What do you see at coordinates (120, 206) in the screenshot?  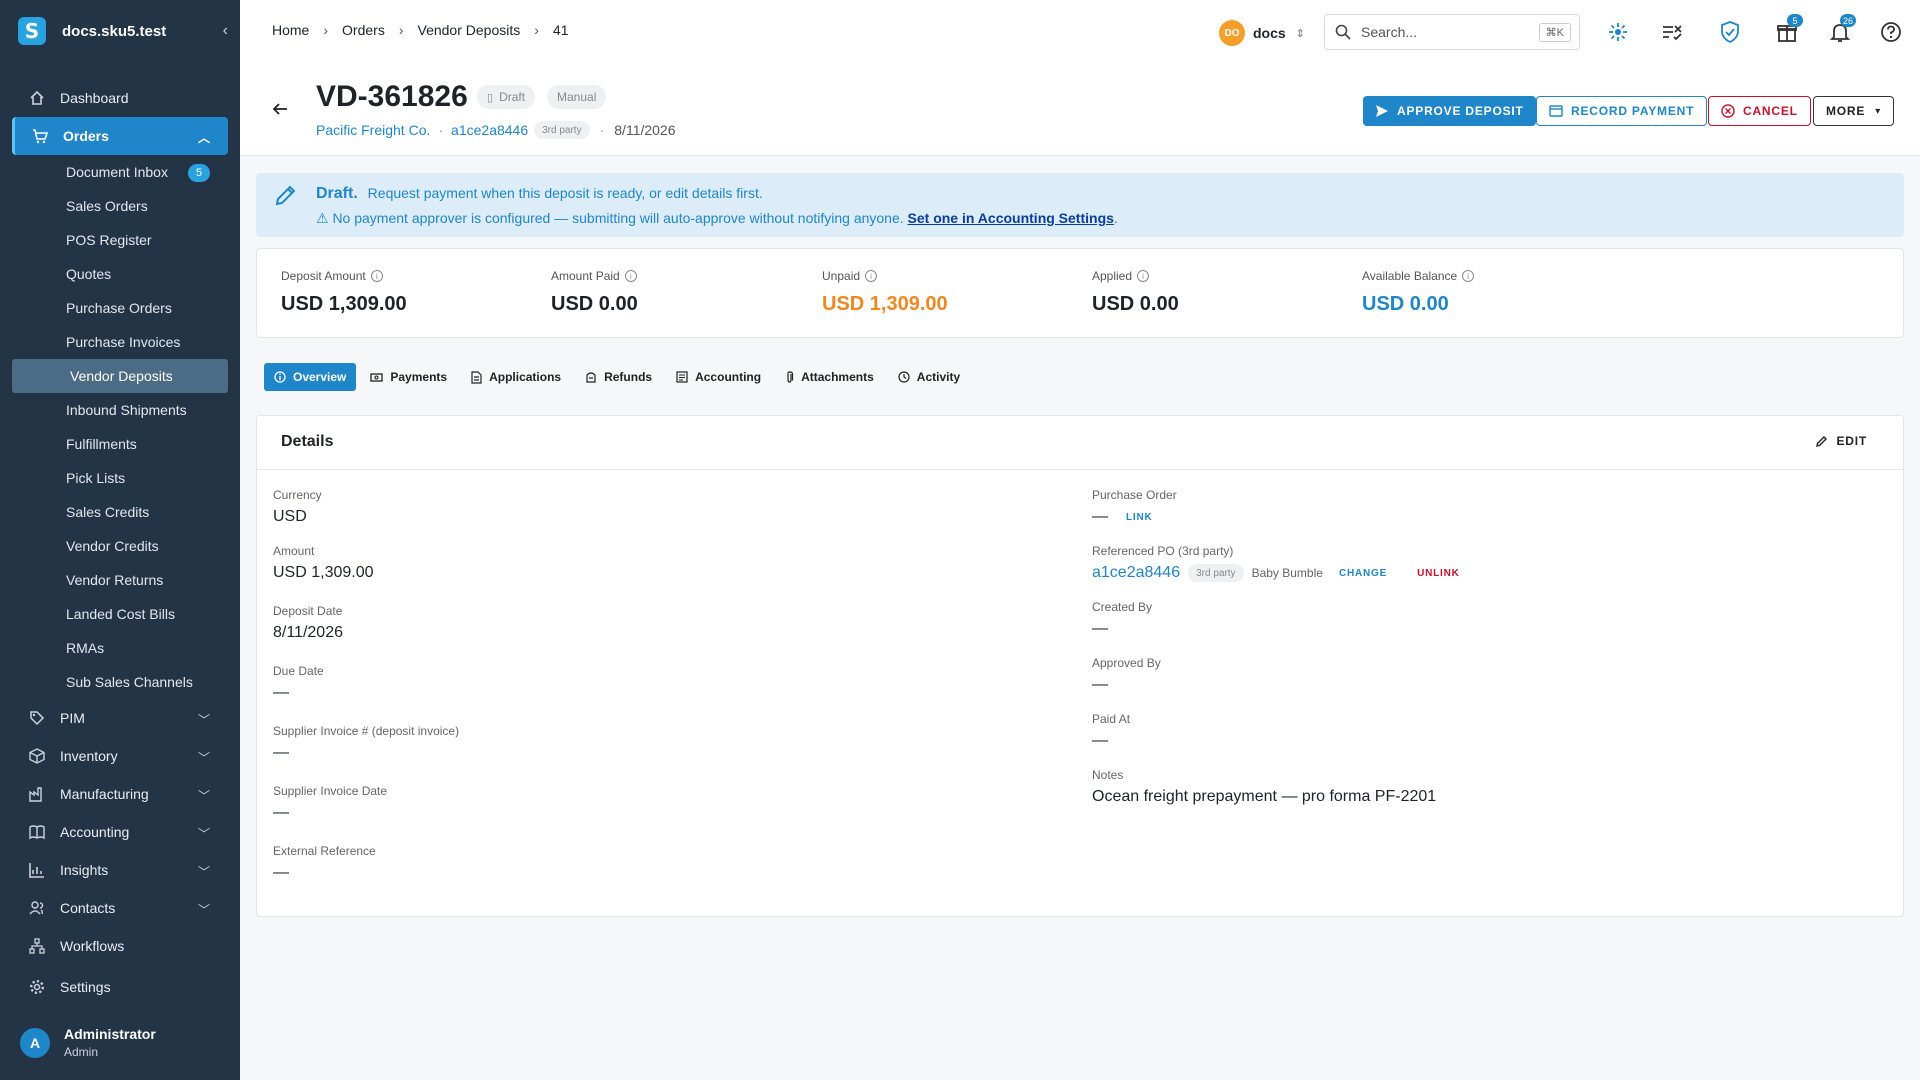 I see `sidebar-item-sales-orders: Sales Orders` at bounding box center [120, 206].